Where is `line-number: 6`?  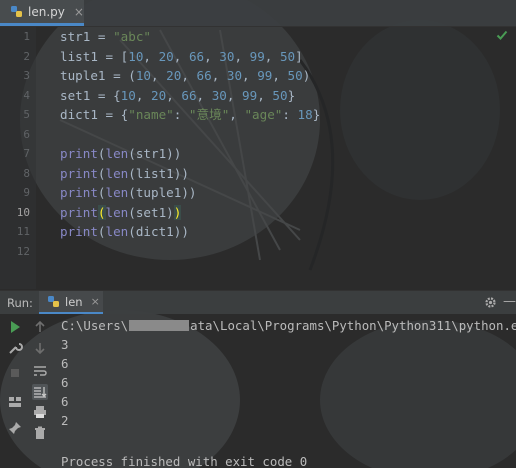 line-number: 6 is located at coordinates (26, 134).